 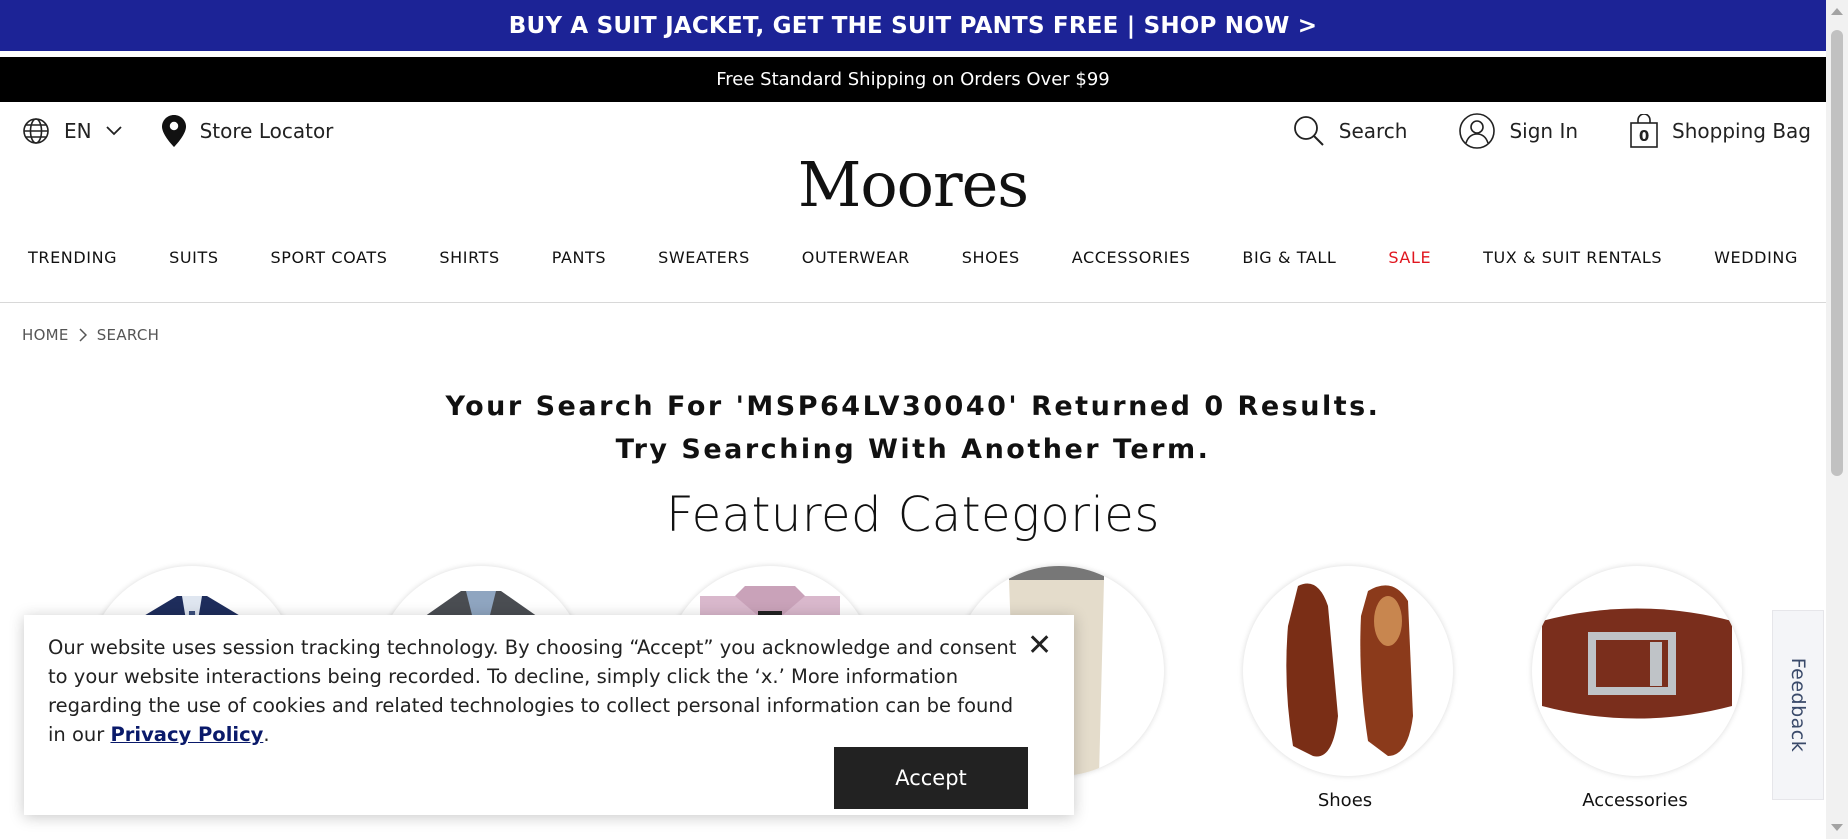 What do you see at coordinates (128, 335) in the screenshot?
I see `breadcrumb-current: SEARCH` at bounding box center [128, 335].